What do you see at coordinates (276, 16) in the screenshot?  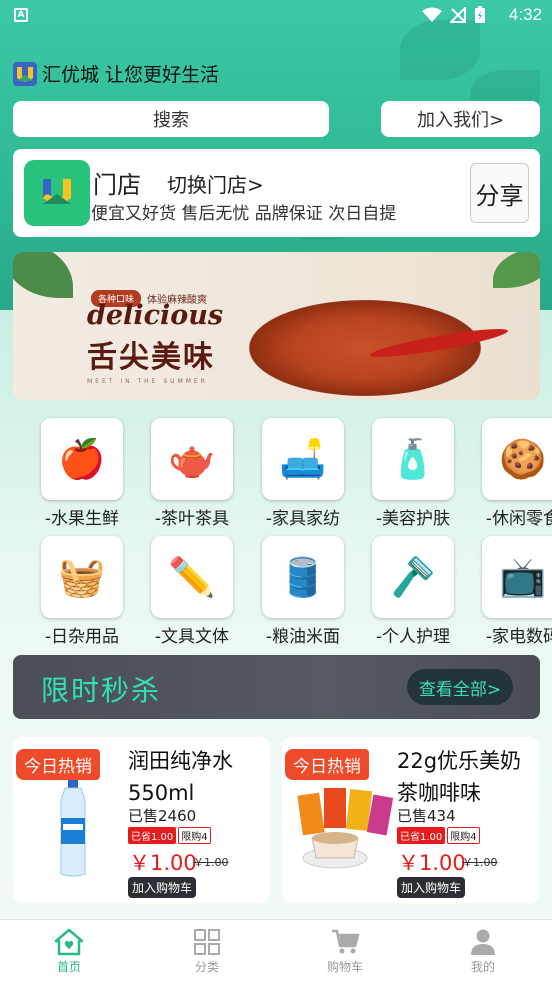 I see `status-bar: A 4:32` at bounding box center [276, 16].